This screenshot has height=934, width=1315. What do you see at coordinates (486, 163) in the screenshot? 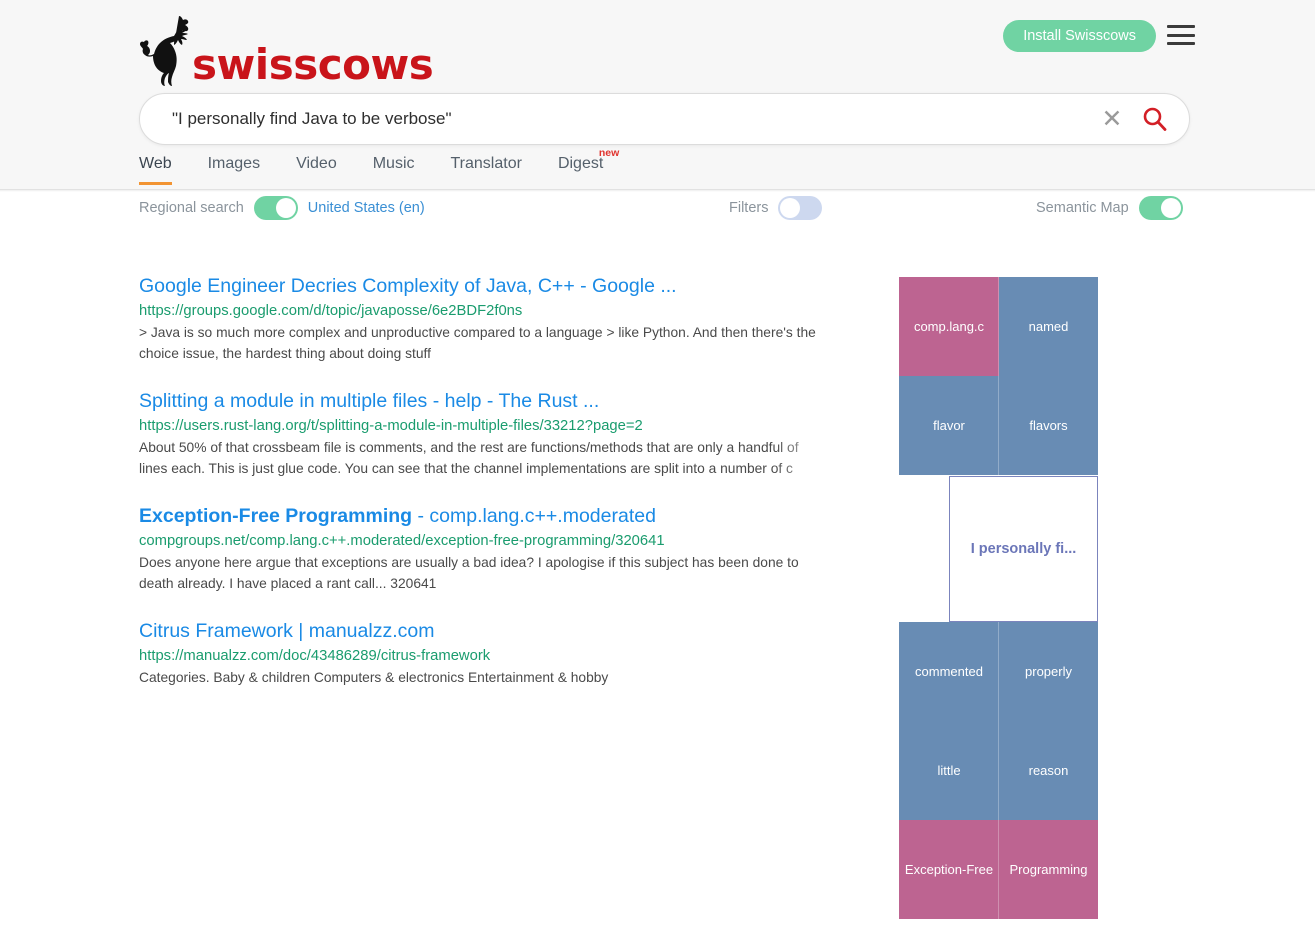
I see `tab-translator-label: Translator` at bounding box center [486, 163].